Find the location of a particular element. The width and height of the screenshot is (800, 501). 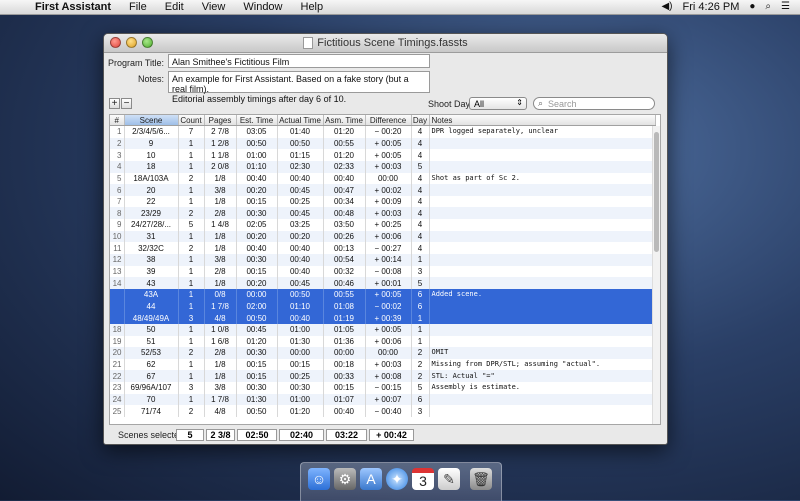

user-icon: ● is located at coordinates (752, 7).